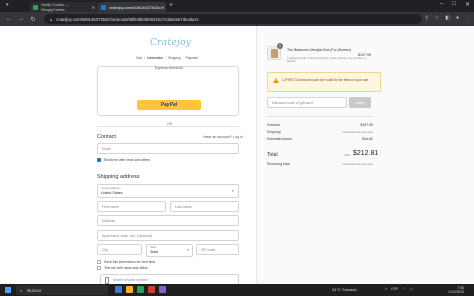 This screenshot has height=296, width=474. I want to click on windows-start-icon, so click(8, 290).